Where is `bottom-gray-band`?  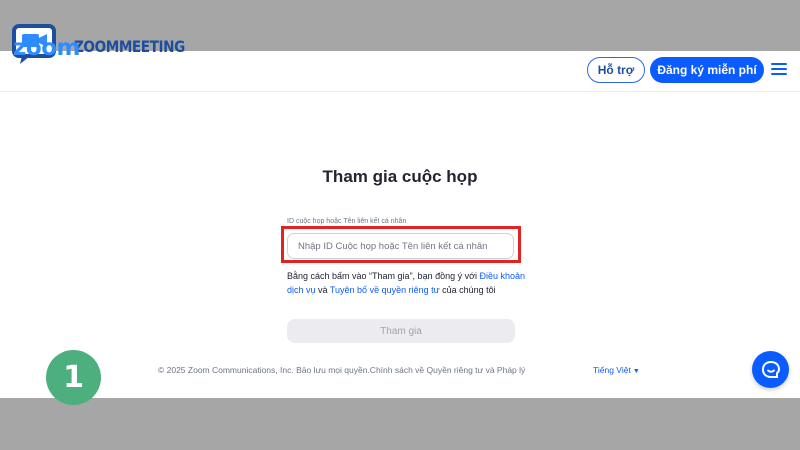 bottom-gray-band is located at coordinates (400, 424).